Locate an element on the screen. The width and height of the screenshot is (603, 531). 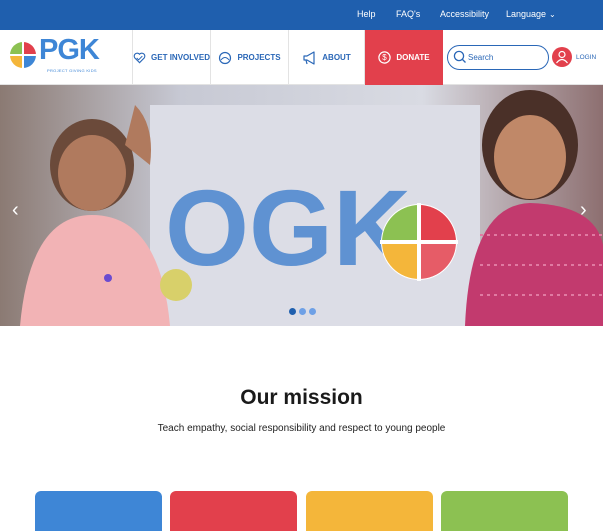
nav-projects-label: PROJECTS is located at coordinates (259, 57).